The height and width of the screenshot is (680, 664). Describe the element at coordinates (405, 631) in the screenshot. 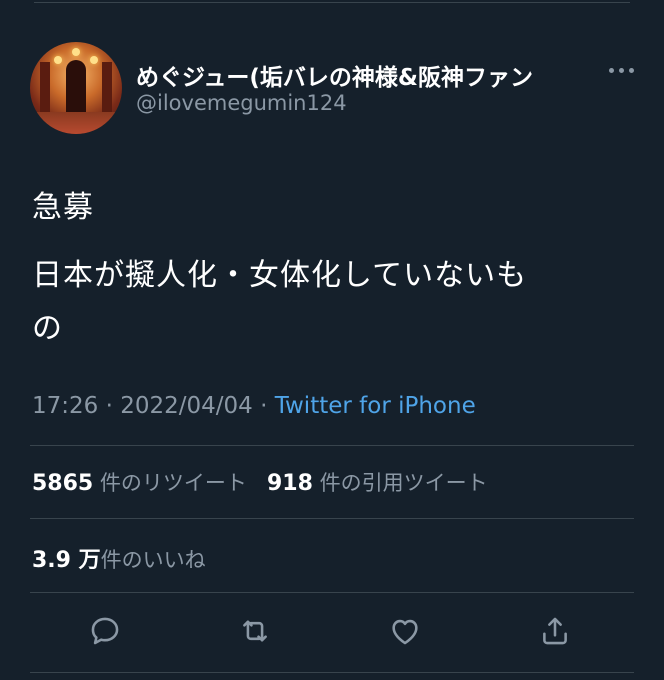

I see `heart-icon` at that location.